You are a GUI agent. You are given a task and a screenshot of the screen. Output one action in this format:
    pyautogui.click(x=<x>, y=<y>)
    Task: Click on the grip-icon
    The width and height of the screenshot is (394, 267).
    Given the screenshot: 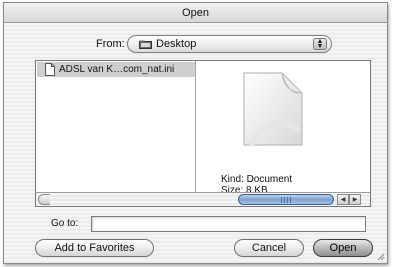 What is the action you would take?
    pyautogui.click(x=287, y=200)
    